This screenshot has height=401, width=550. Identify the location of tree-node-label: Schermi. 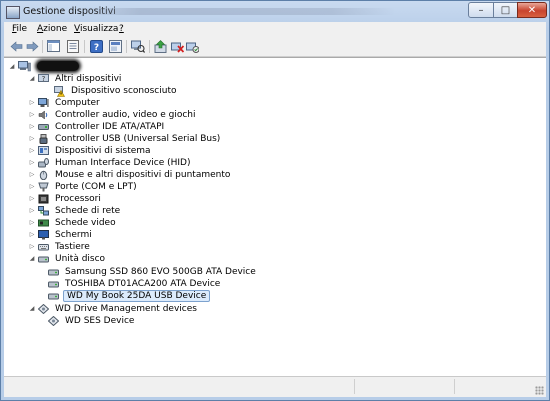
(73, 235).